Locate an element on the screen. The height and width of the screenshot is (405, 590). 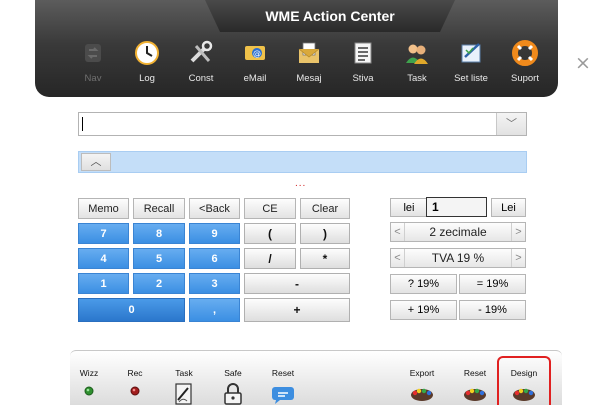
vat-query-button: ? 19% is located at coordinates (423, 284).